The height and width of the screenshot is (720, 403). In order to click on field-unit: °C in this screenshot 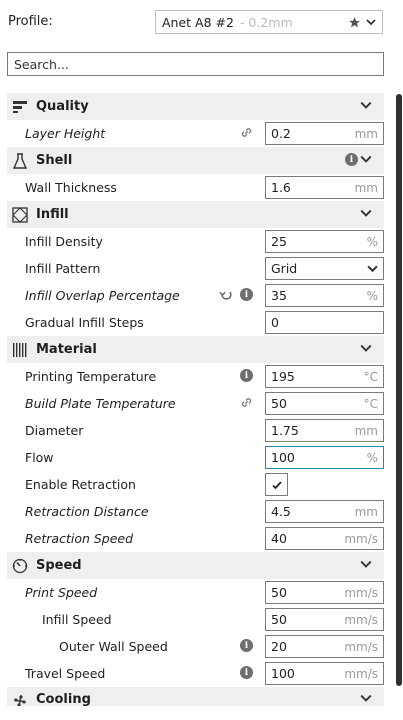, I will do `click(370, 403)`.